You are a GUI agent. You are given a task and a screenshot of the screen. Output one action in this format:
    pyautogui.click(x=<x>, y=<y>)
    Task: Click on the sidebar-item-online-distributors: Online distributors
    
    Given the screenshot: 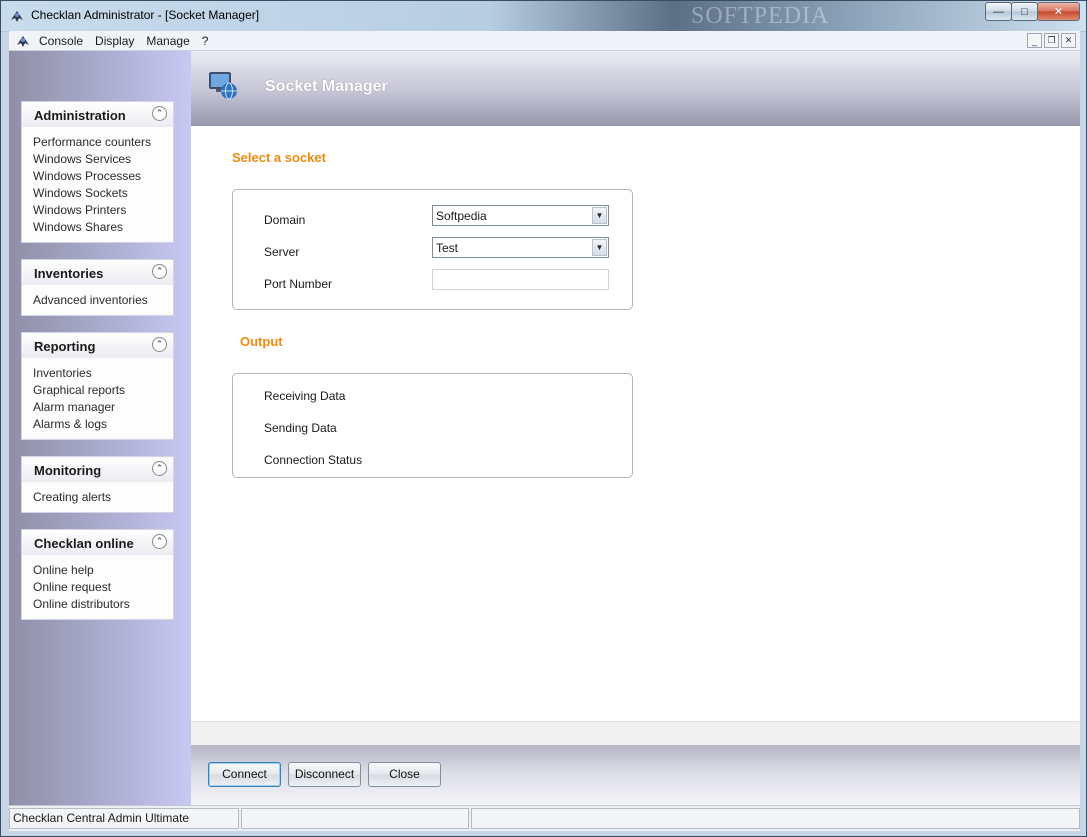 What is the action you would take?
    pyautogui.click(x=103, y=604)
    